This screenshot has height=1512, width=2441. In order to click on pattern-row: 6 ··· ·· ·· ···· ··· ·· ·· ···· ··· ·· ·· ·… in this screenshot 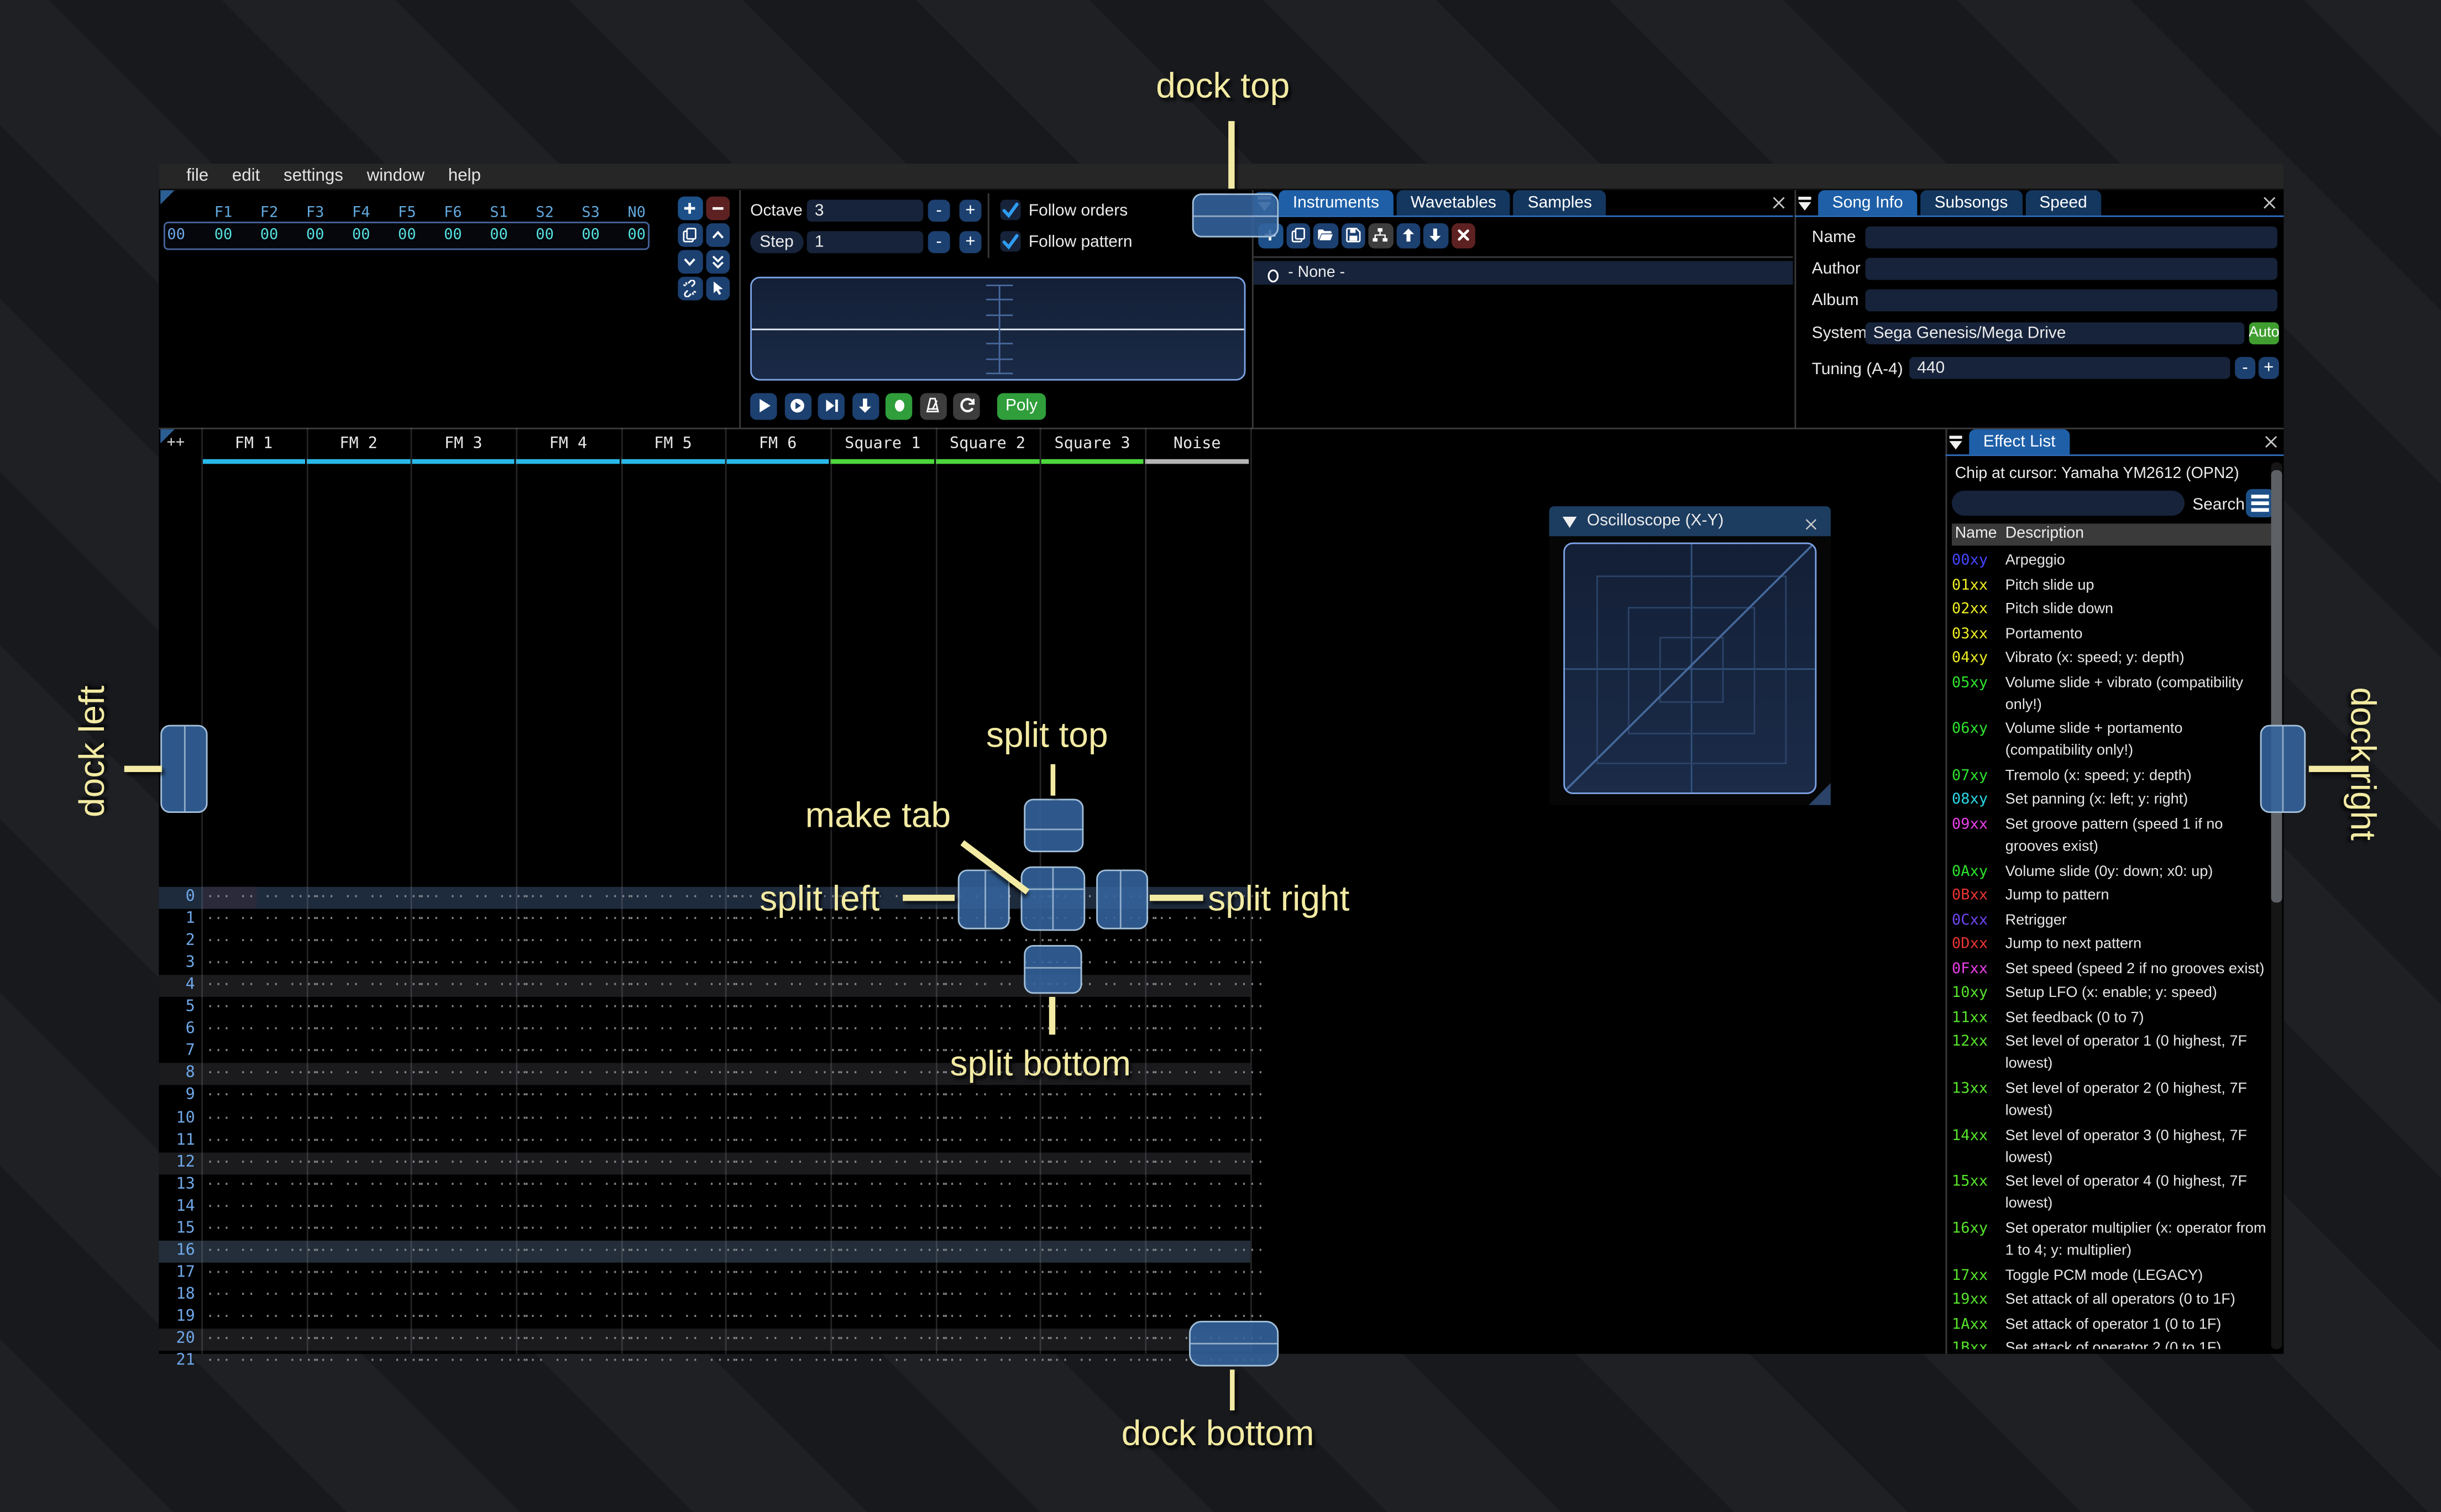, I will do `click(712, 1032)`.